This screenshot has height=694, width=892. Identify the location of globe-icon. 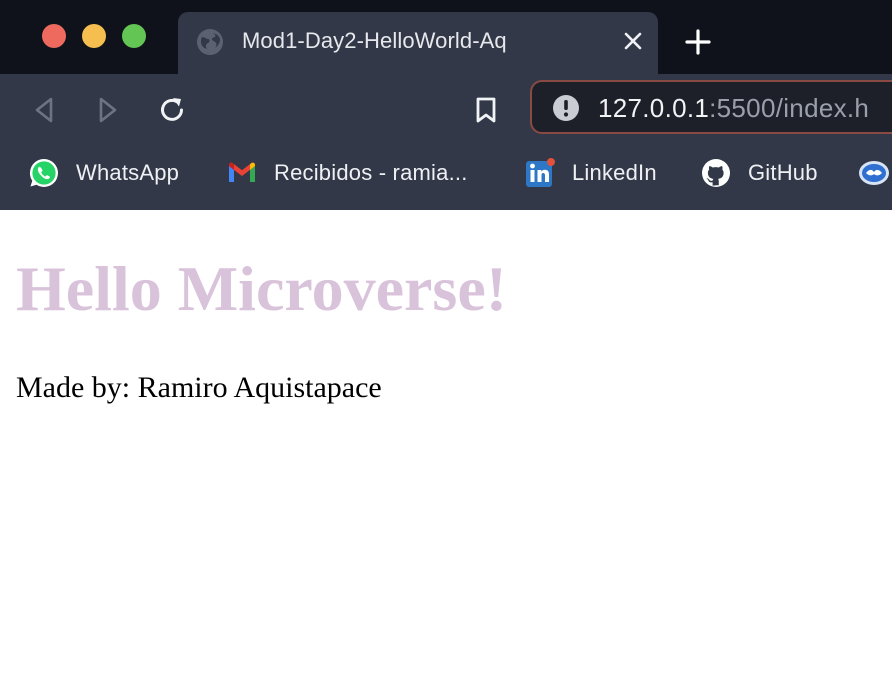
(210, 42).